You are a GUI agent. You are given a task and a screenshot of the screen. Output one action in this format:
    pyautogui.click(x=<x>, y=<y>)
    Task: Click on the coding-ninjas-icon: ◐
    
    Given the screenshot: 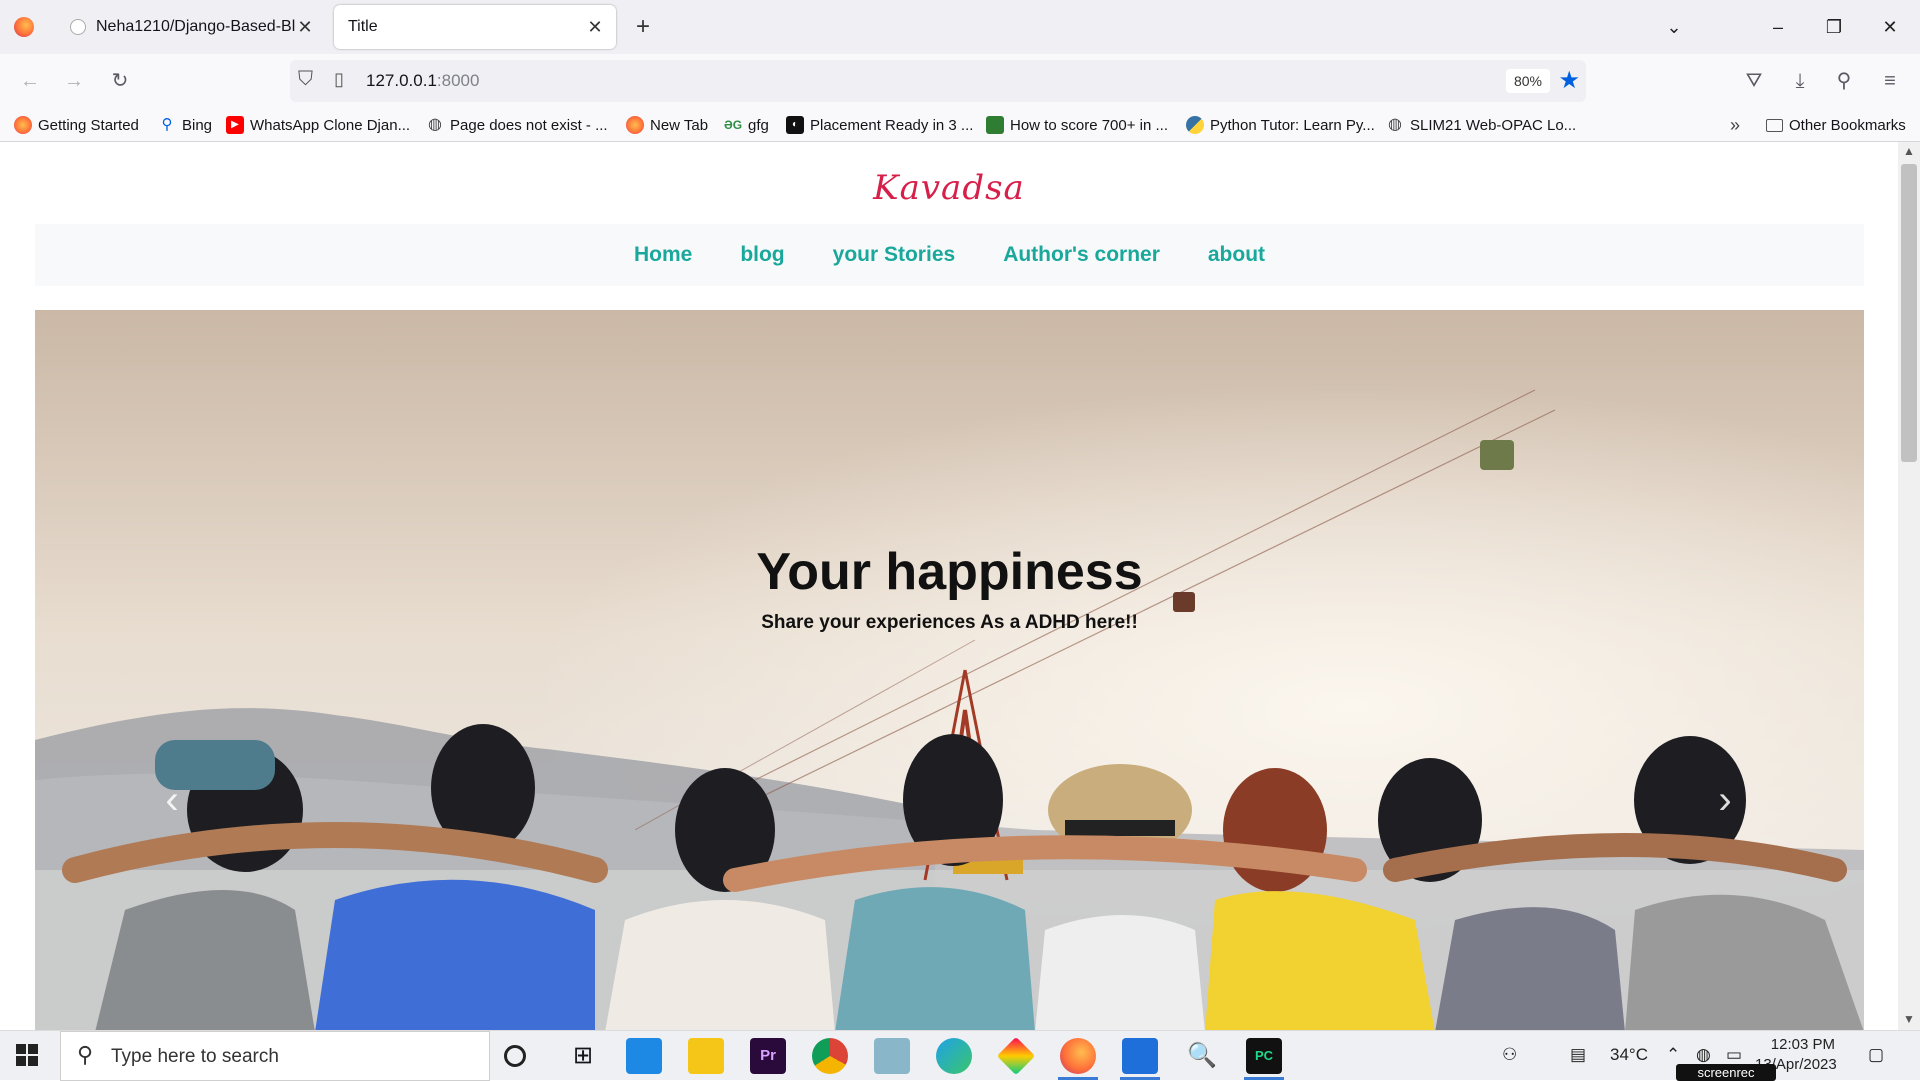 What is the action you would take?
    pyautogui.click(x=795, y=125)
    